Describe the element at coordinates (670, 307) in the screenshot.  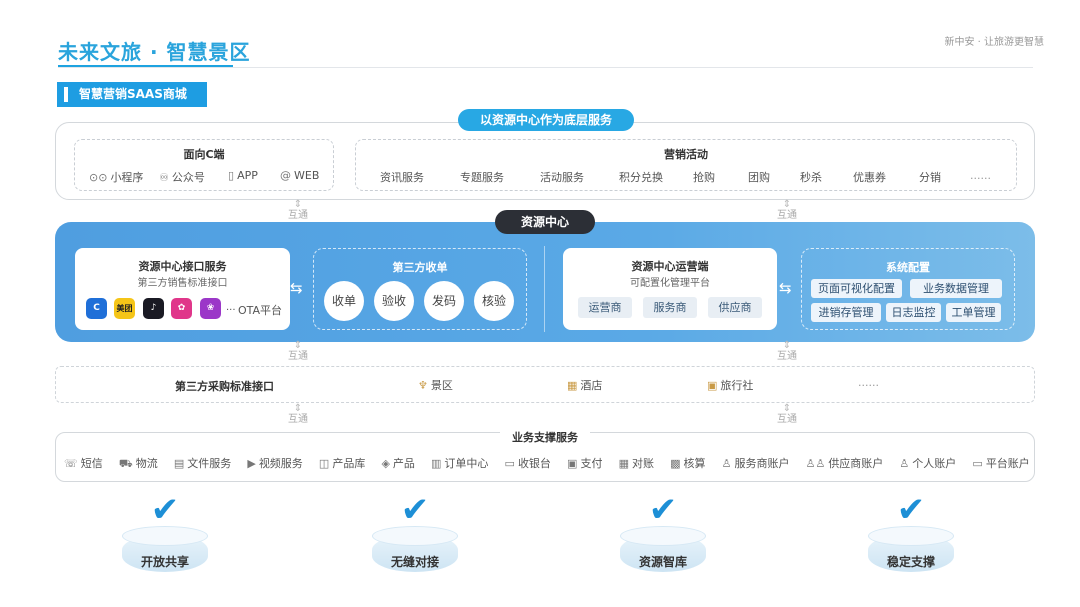
I see `operations-role: 服务商` at that location.